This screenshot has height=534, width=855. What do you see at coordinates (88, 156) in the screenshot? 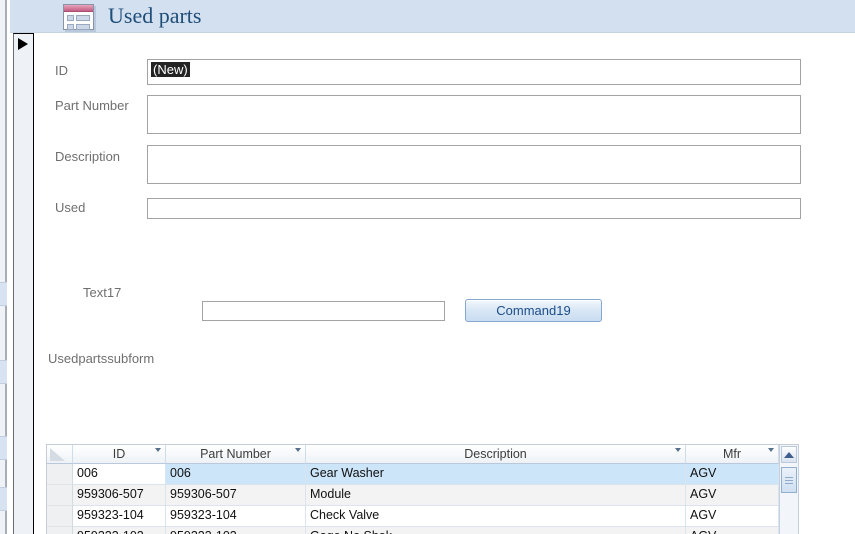
I see `description-label: Description` at bounding box center [88, 156].